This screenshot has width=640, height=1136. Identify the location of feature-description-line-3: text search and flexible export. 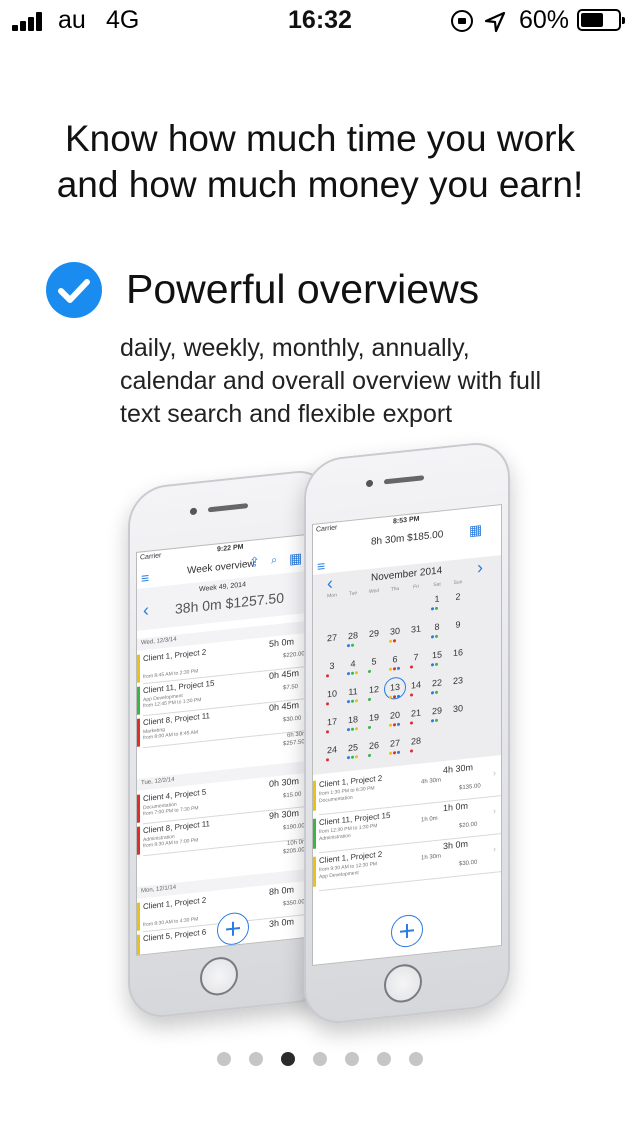
(286, 414).